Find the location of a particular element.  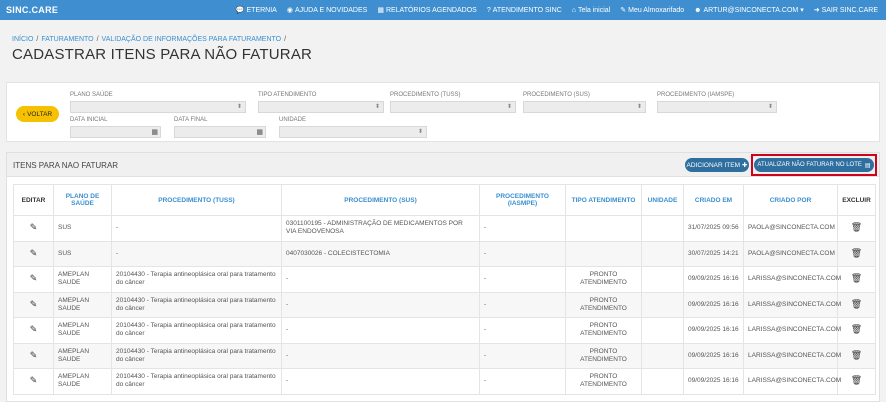

nav-item-7: ➜ SAIR SINC.CARE is located at coordinates (845, 10).